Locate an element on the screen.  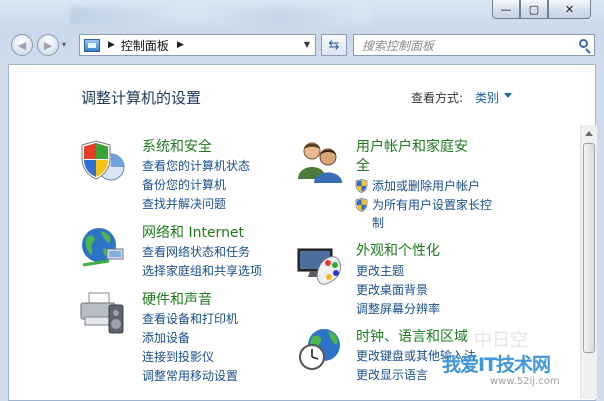
link-change-theme: 更改主题 is located at coordinates (380, 271).